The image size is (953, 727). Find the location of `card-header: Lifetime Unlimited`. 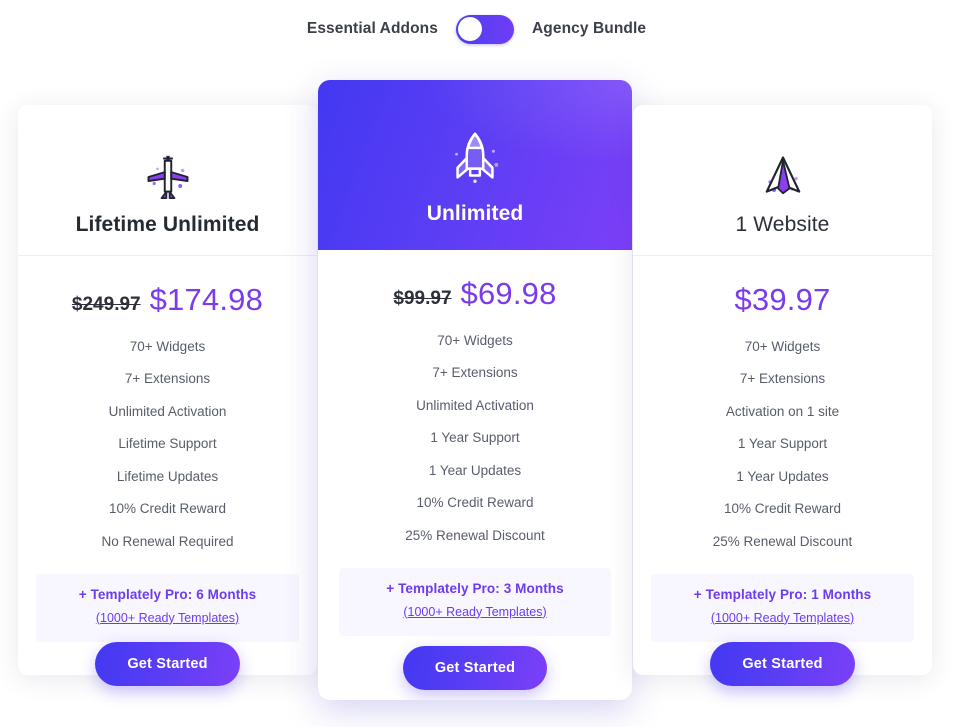

card-header: Lifetime Unlimited is located at coordinates (167, 180).